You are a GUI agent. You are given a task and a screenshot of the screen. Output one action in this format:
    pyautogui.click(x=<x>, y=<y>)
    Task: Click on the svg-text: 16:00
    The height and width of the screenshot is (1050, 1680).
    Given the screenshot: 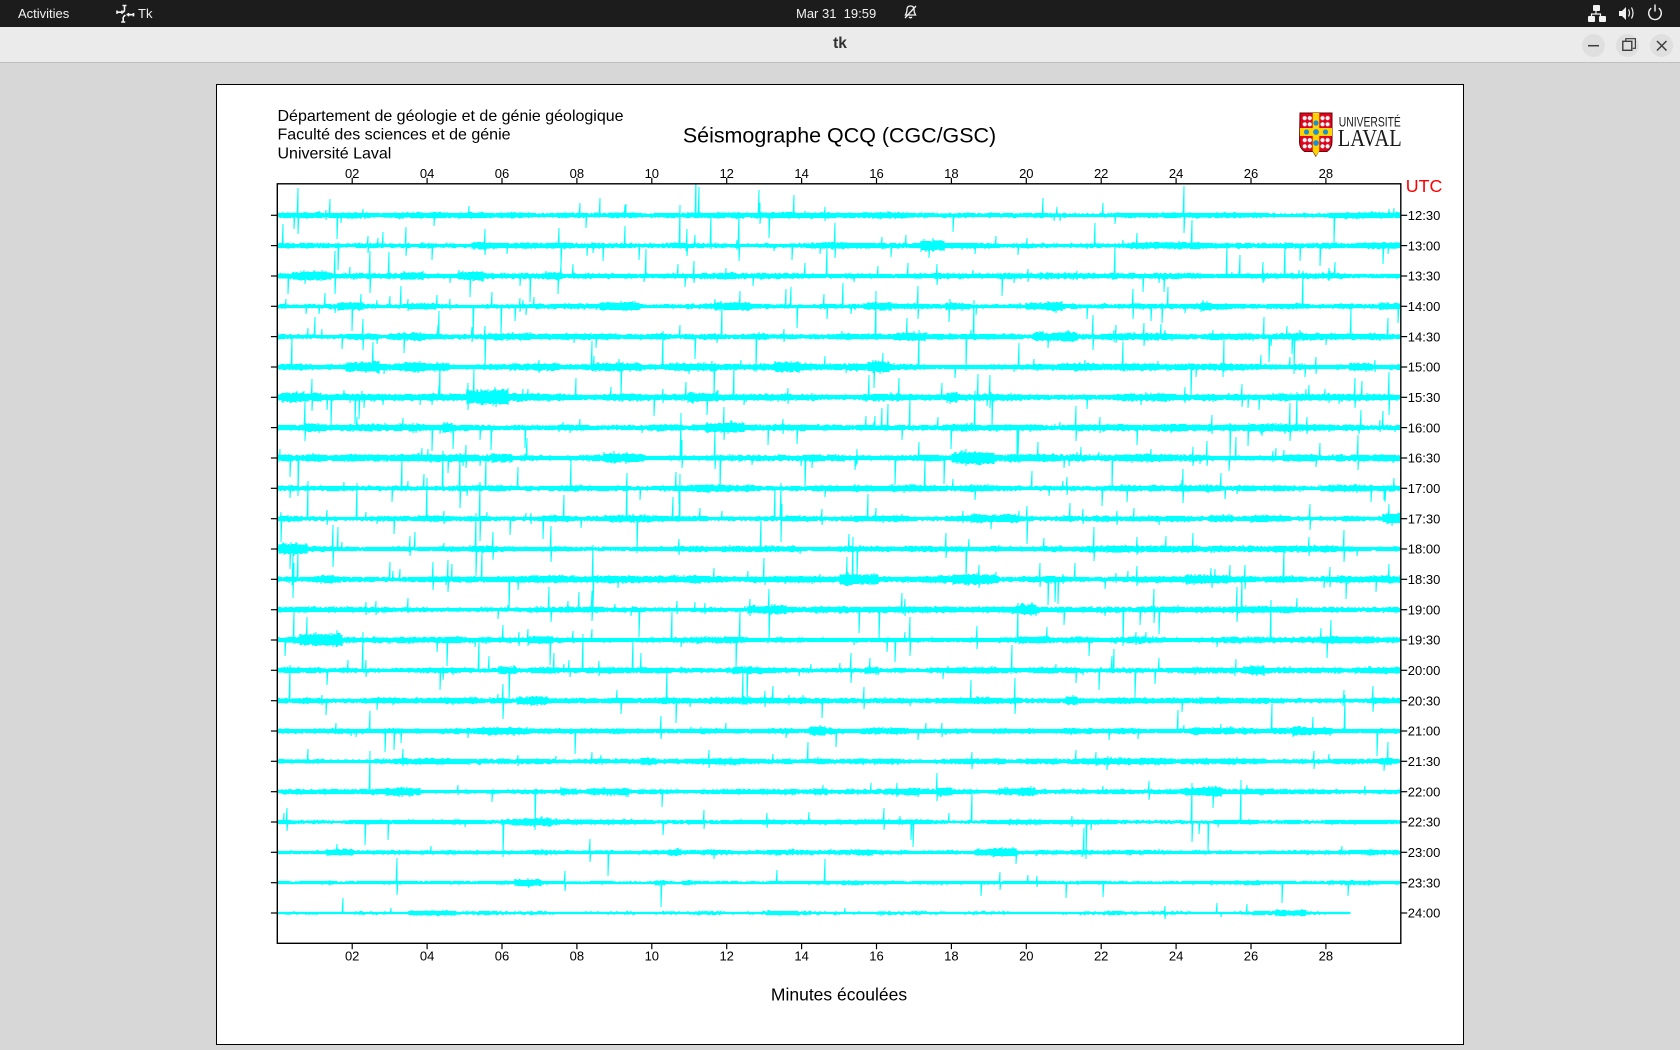 What is the action you would take?
    pyautogui.click(x=1424, y=427)
    